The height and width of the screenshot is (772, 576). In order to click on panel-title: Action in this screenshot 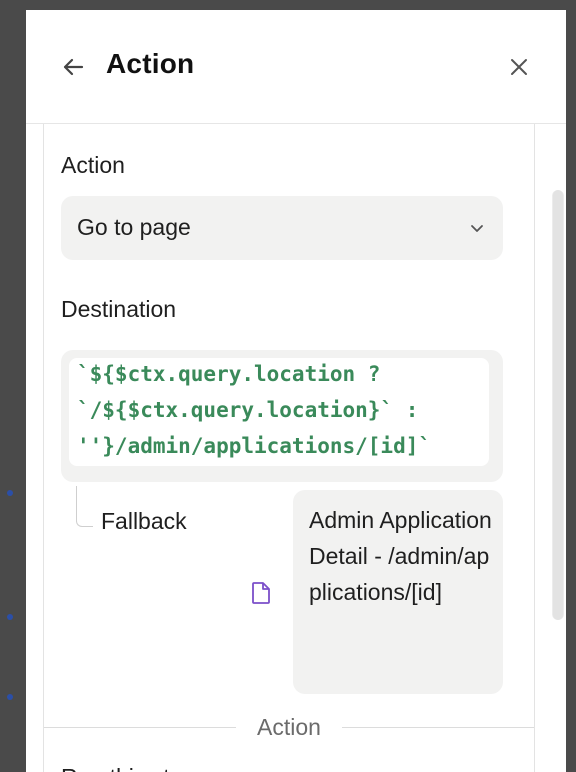, I will do `click(150, 63)`.